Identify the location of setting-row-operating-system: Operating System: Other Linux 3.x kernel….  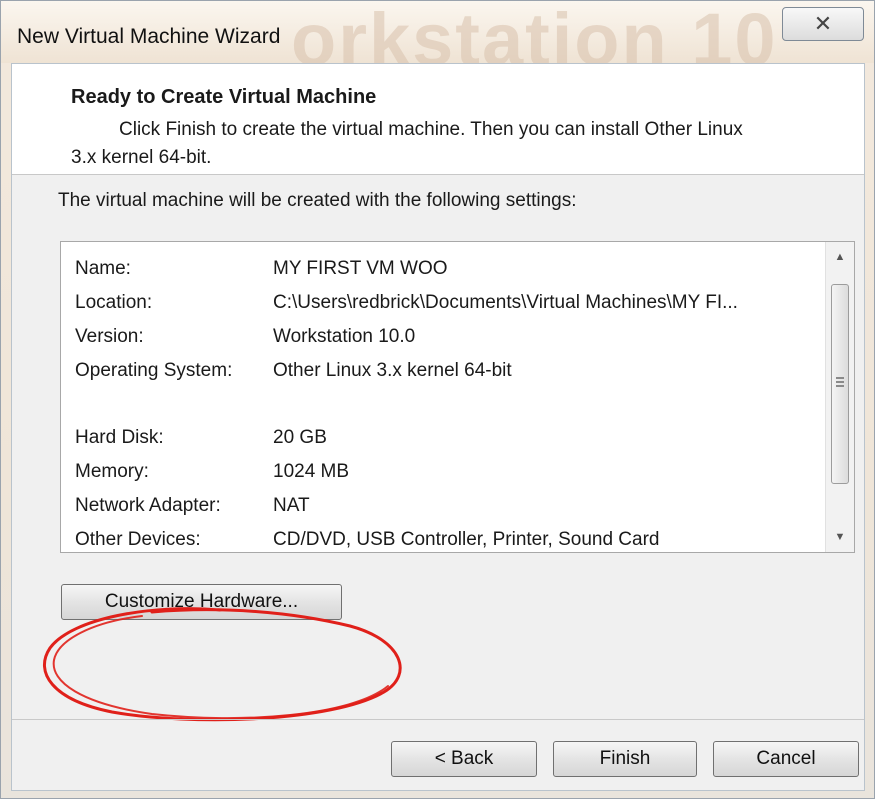
(445, 371).